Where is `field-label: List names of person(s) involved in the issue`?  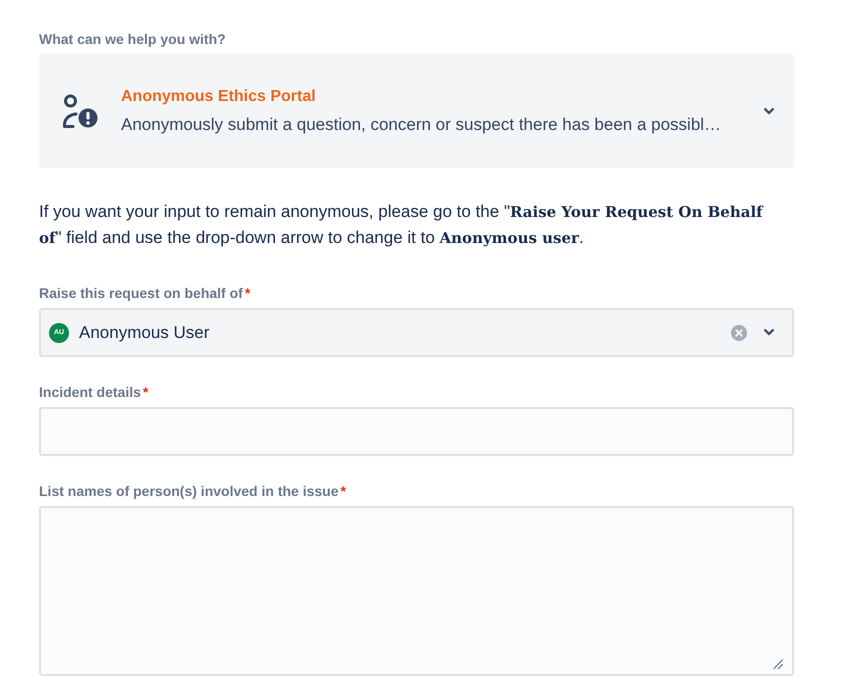
field-label: List names of person(s) involved in the issue is located at coordinates (189, 491).